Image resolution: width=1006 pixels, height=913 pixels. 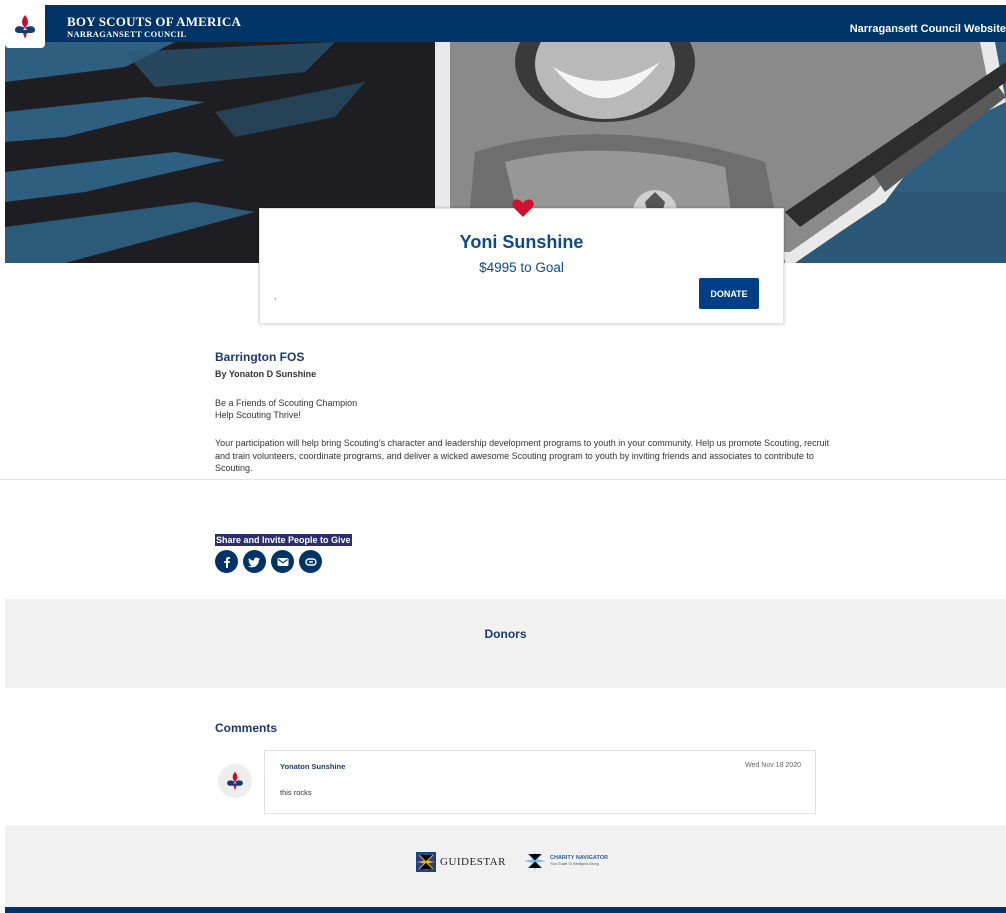 I want to click on link-icon, so click(x=310, y=561).